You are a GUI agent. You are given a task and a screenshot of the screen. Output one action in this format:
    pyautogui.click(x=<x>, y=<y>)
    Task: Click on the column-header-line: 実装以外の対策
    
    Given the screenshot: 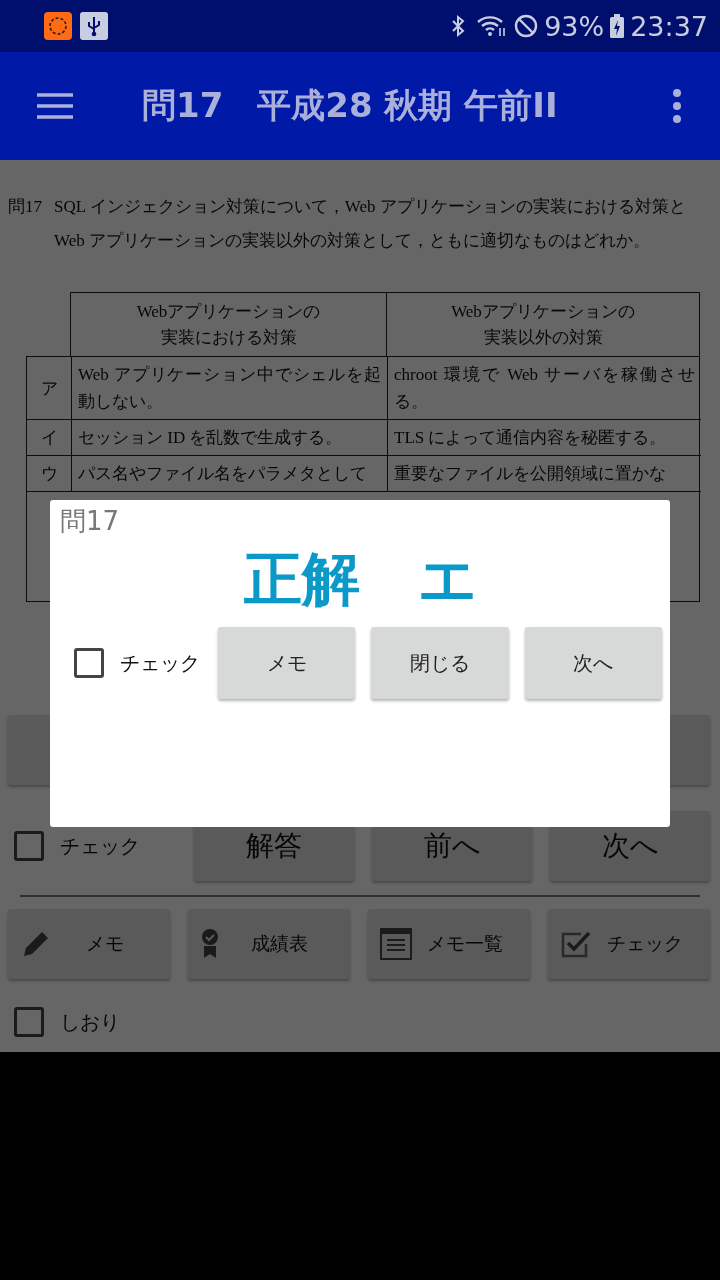 What is the action you would take?
    pyautogui.click(x=543, y=337)
    